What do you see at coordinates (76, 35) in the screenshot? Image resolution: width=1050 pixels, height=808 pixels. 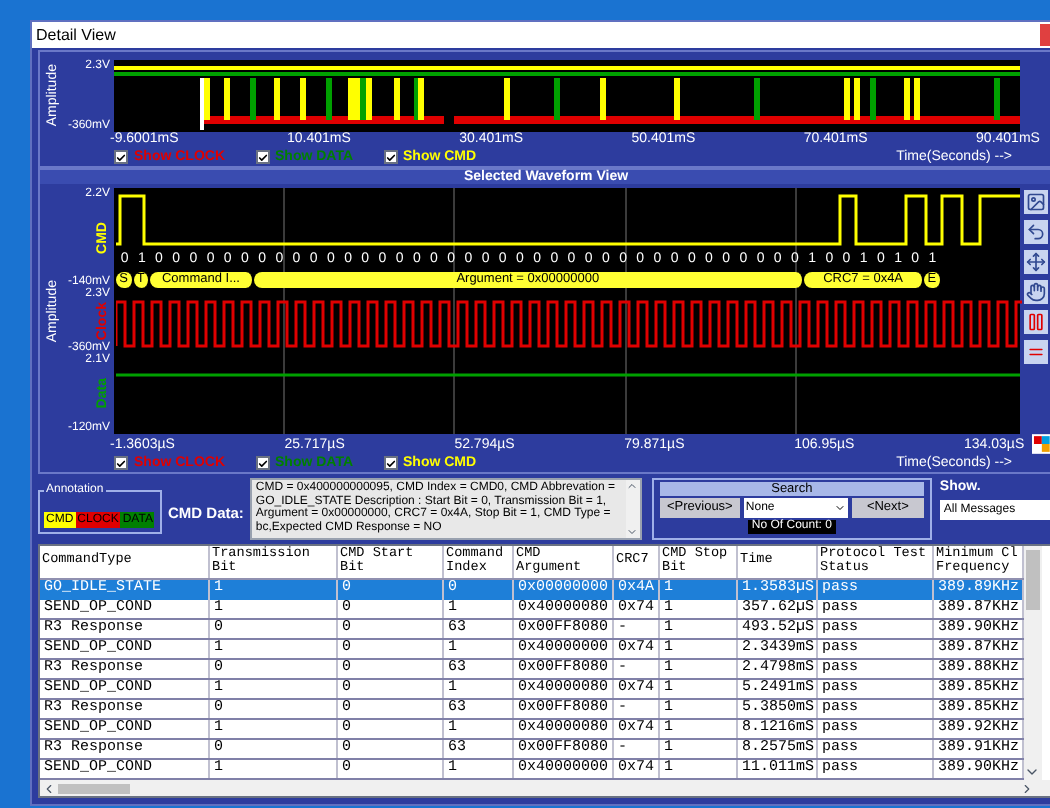 I see `window-title: Detail View` at bounding box center [76, 35].